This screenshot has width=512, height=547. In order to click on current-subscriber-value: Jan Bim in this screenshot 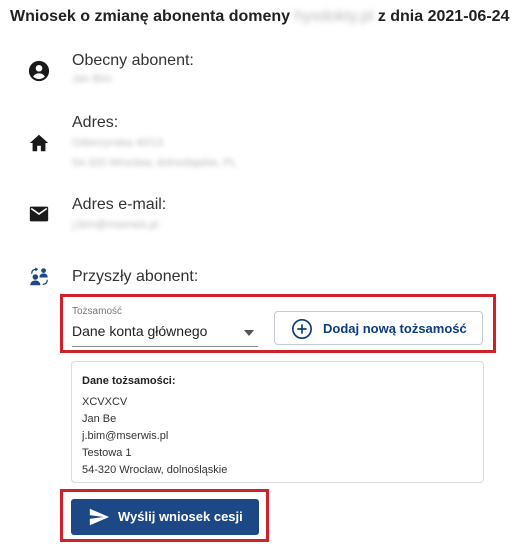, I will do `click(92, 79)`.